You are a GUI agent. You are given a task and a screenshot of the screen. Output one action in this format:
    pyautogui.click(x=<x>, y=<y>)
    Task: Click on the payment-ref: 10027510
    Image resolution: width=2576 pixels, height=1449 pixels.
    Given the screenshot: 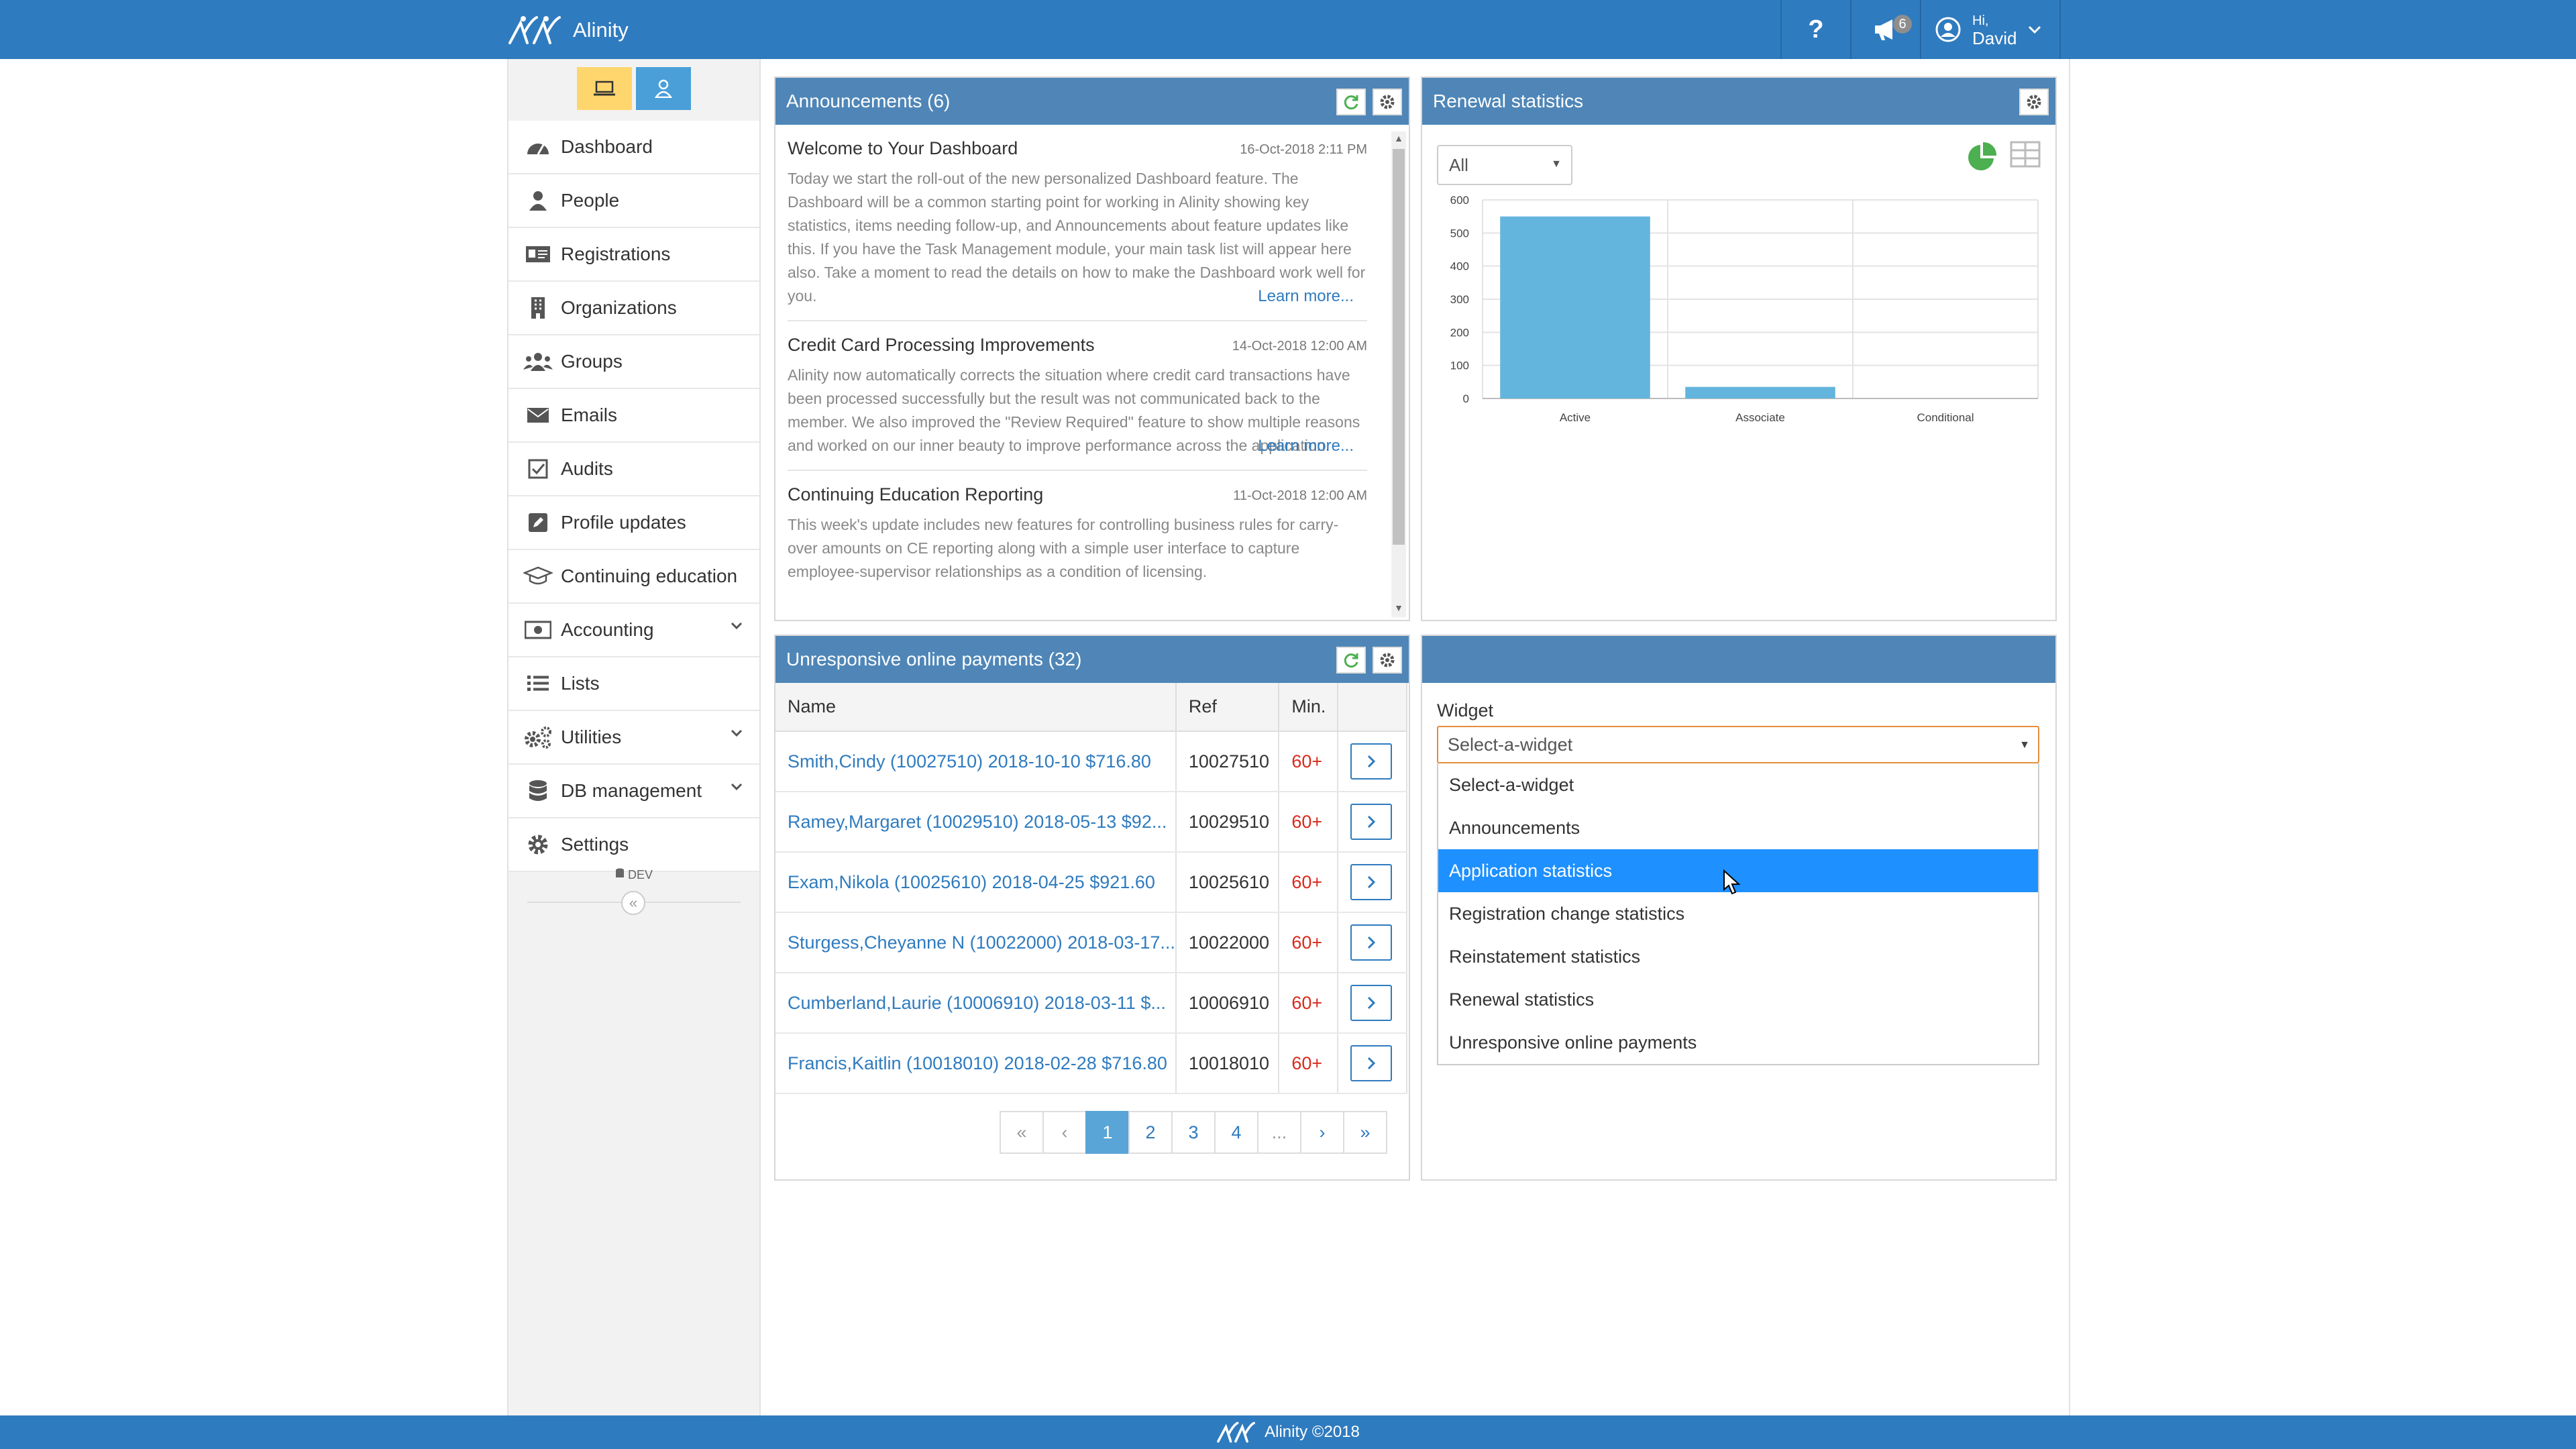 What is the action you would take?
    pyautogui.click(x=1227, y=761)
    